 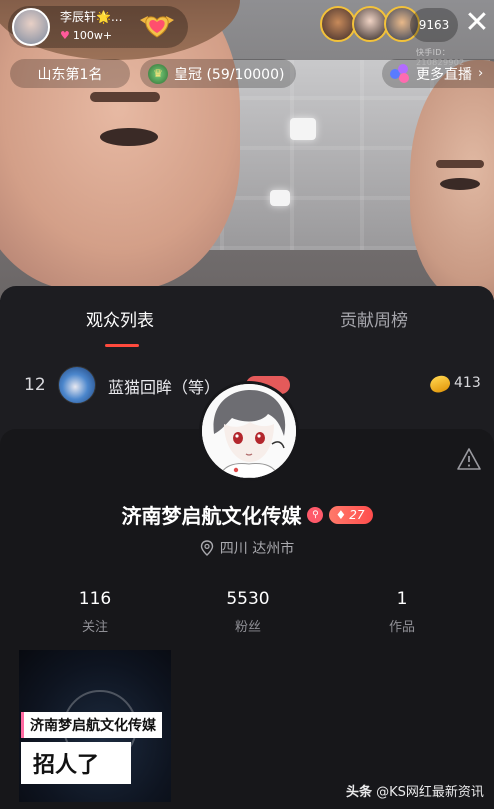 I want to click on work-thumbnail: 济南梦启航文化传媒 招人了, so click(x=95, y=726).